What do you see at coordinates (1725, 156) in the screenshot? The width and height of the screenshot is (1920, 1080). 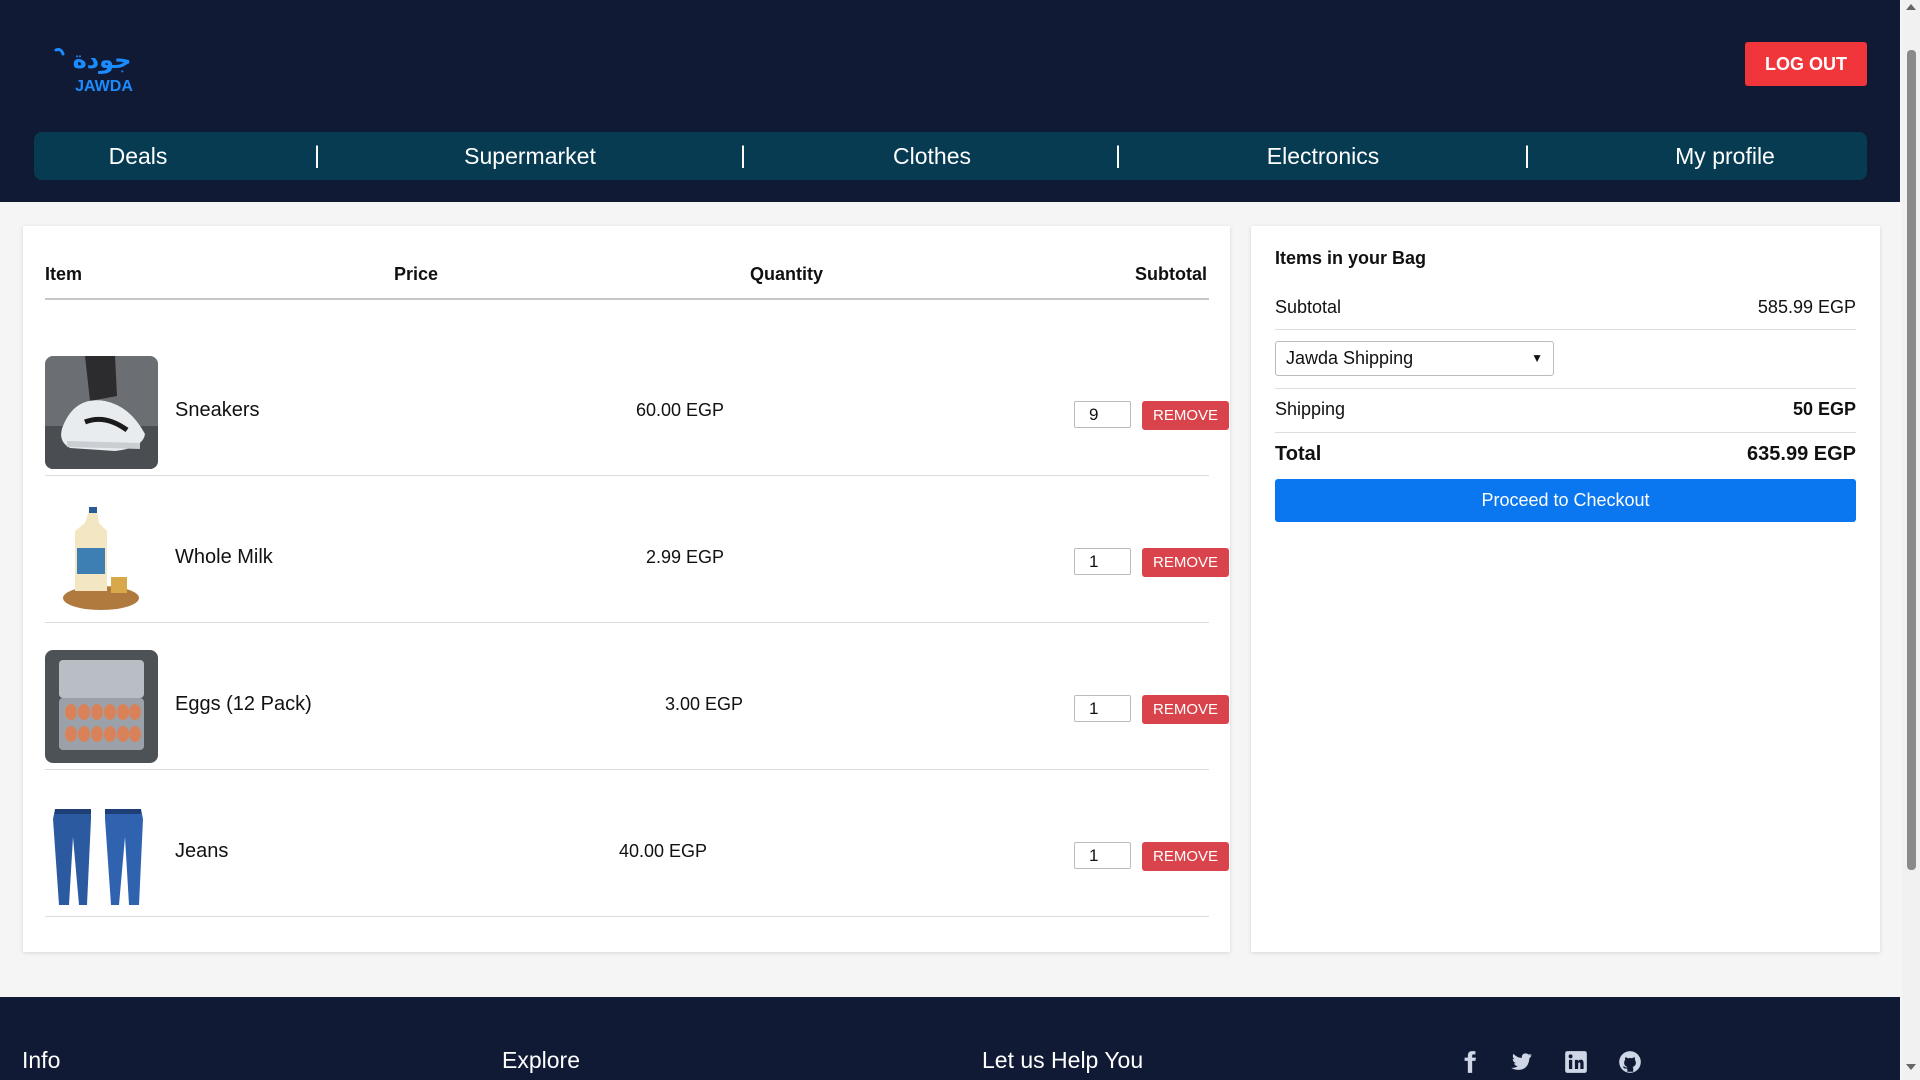 I see `nav-item-my-profile: My profile` at bounding box center [1725, 156].